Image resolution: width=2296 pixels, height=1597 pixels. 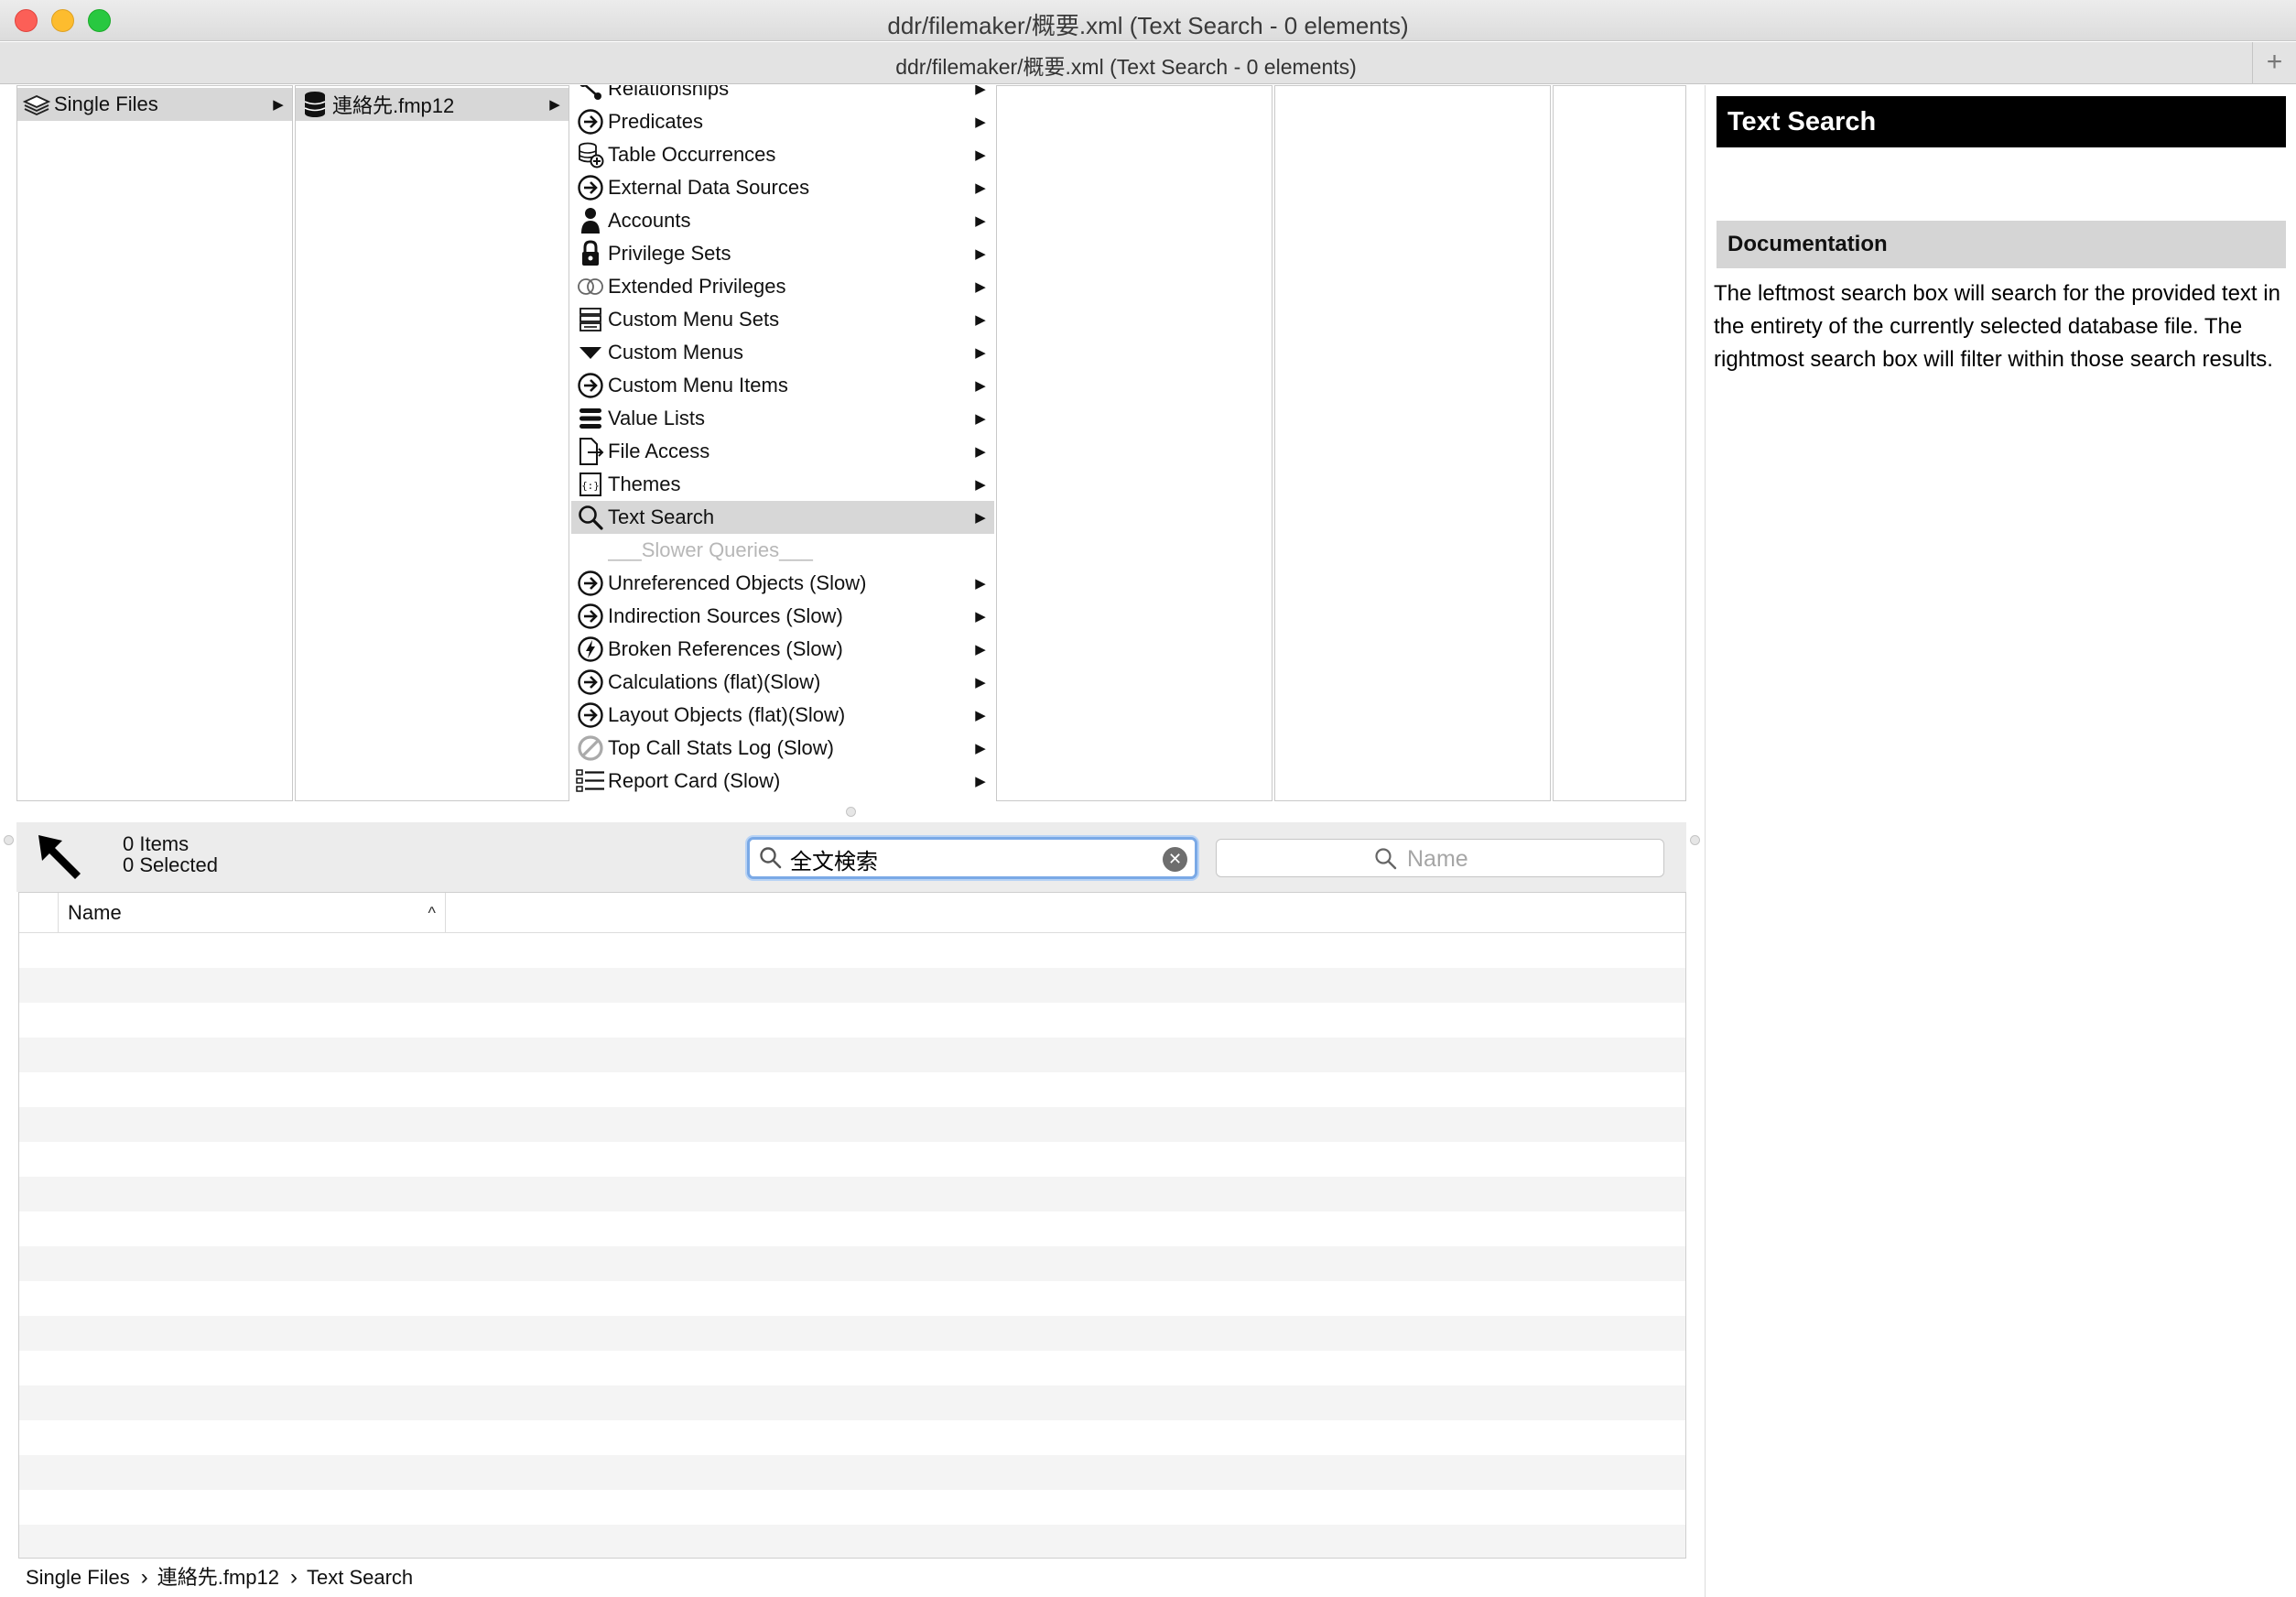 What do you see at coordinates (851, 812) in the screenshot?
I see `vertical-splitter-handle` at bounding box center [851, 812].